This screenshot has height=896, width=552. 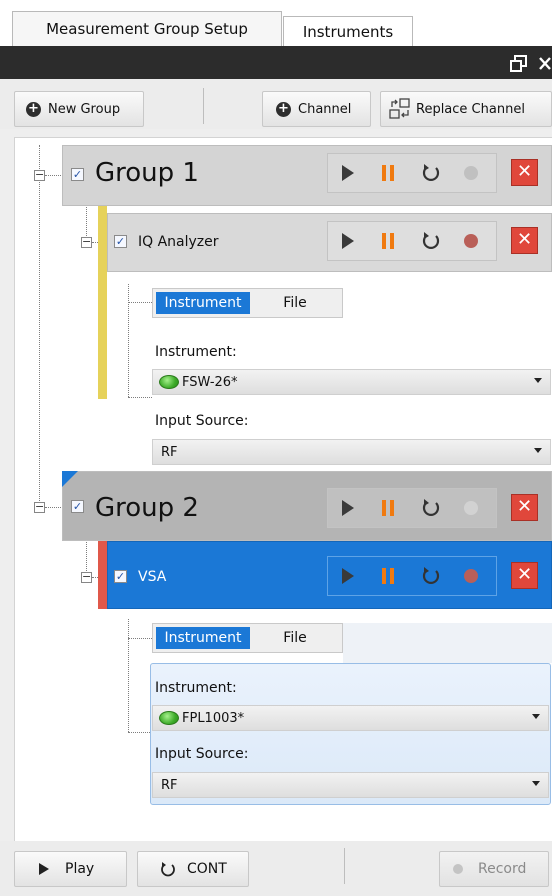 I want to click on delete-group-1-button: ✕, so click(x=524, y=172).